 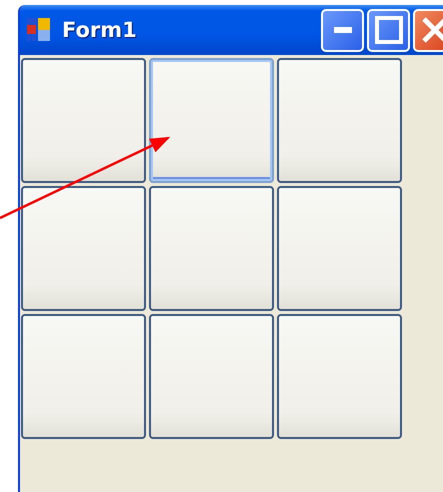 I want to click on minimize-button, so click(x=342, y=30).